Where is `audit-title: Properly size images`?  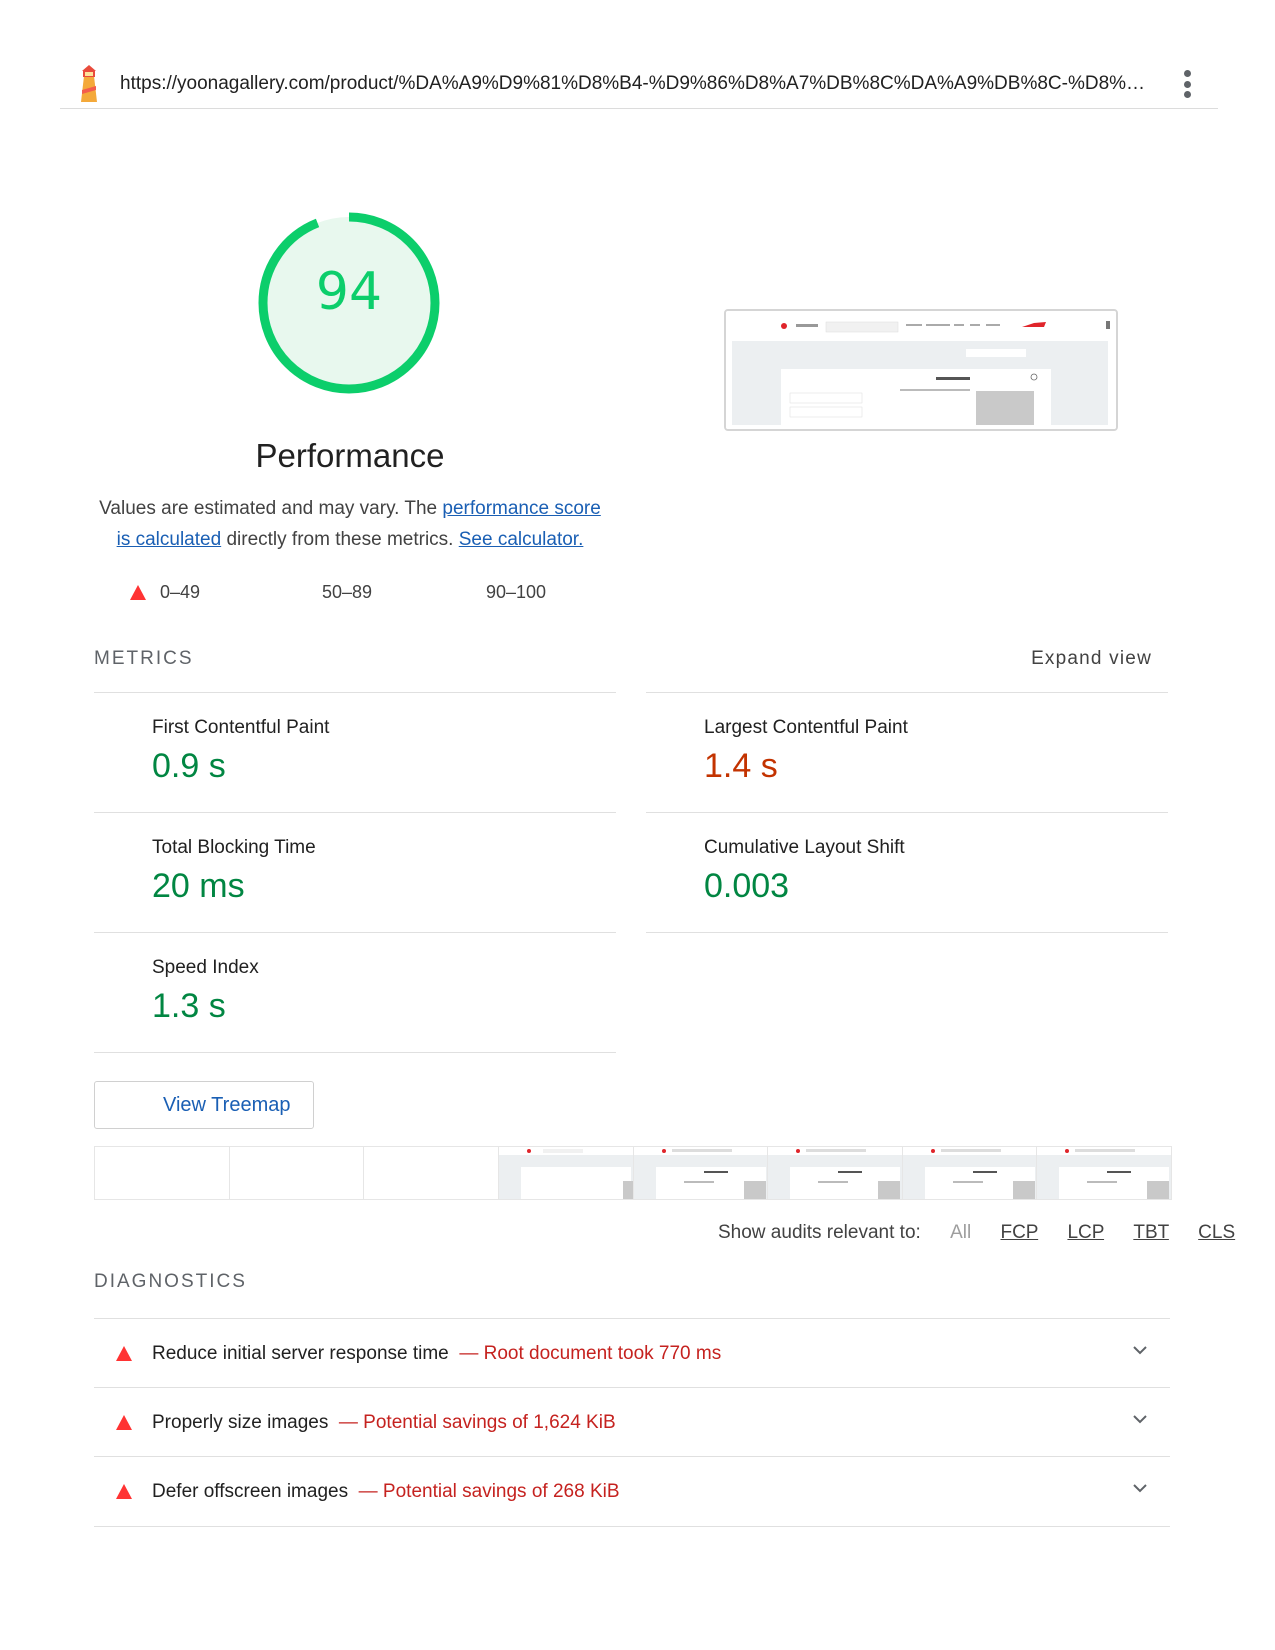 audit-title: Properly size images is located at coordinates (240, 1422).